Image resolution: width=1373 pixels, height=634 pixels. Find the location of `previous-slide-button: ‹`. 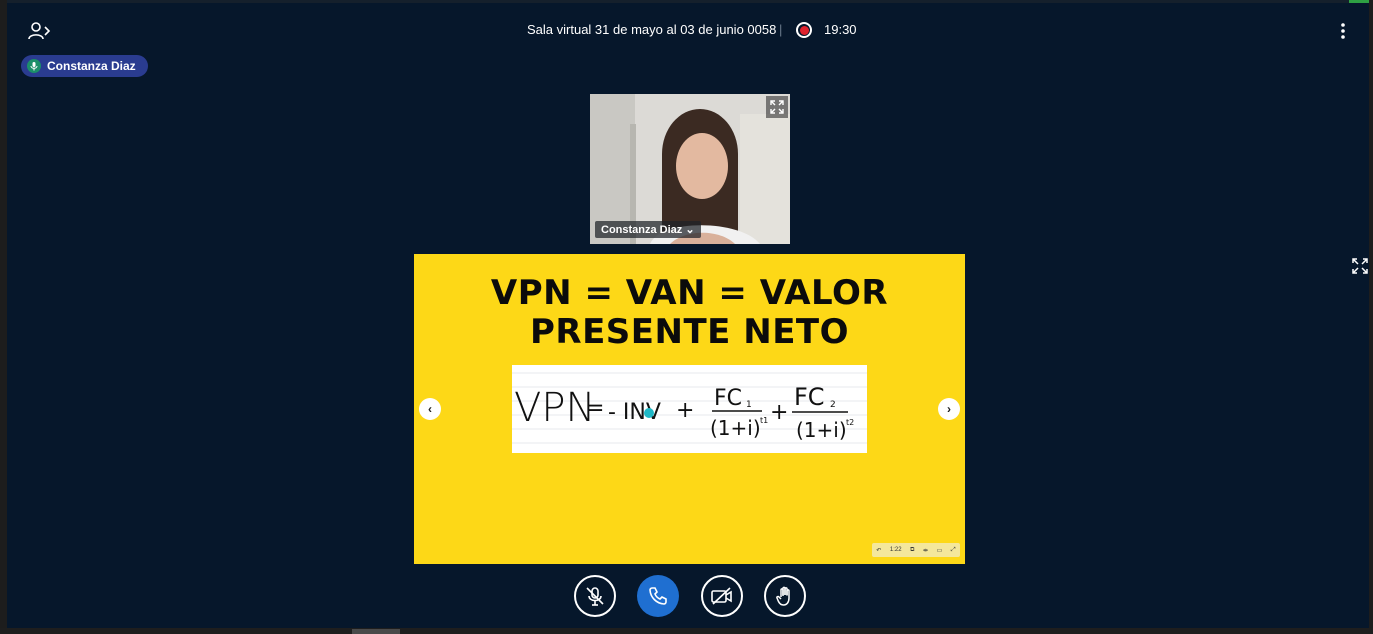

previous-slide-button: ‹ is located at coordinates (430, 409).